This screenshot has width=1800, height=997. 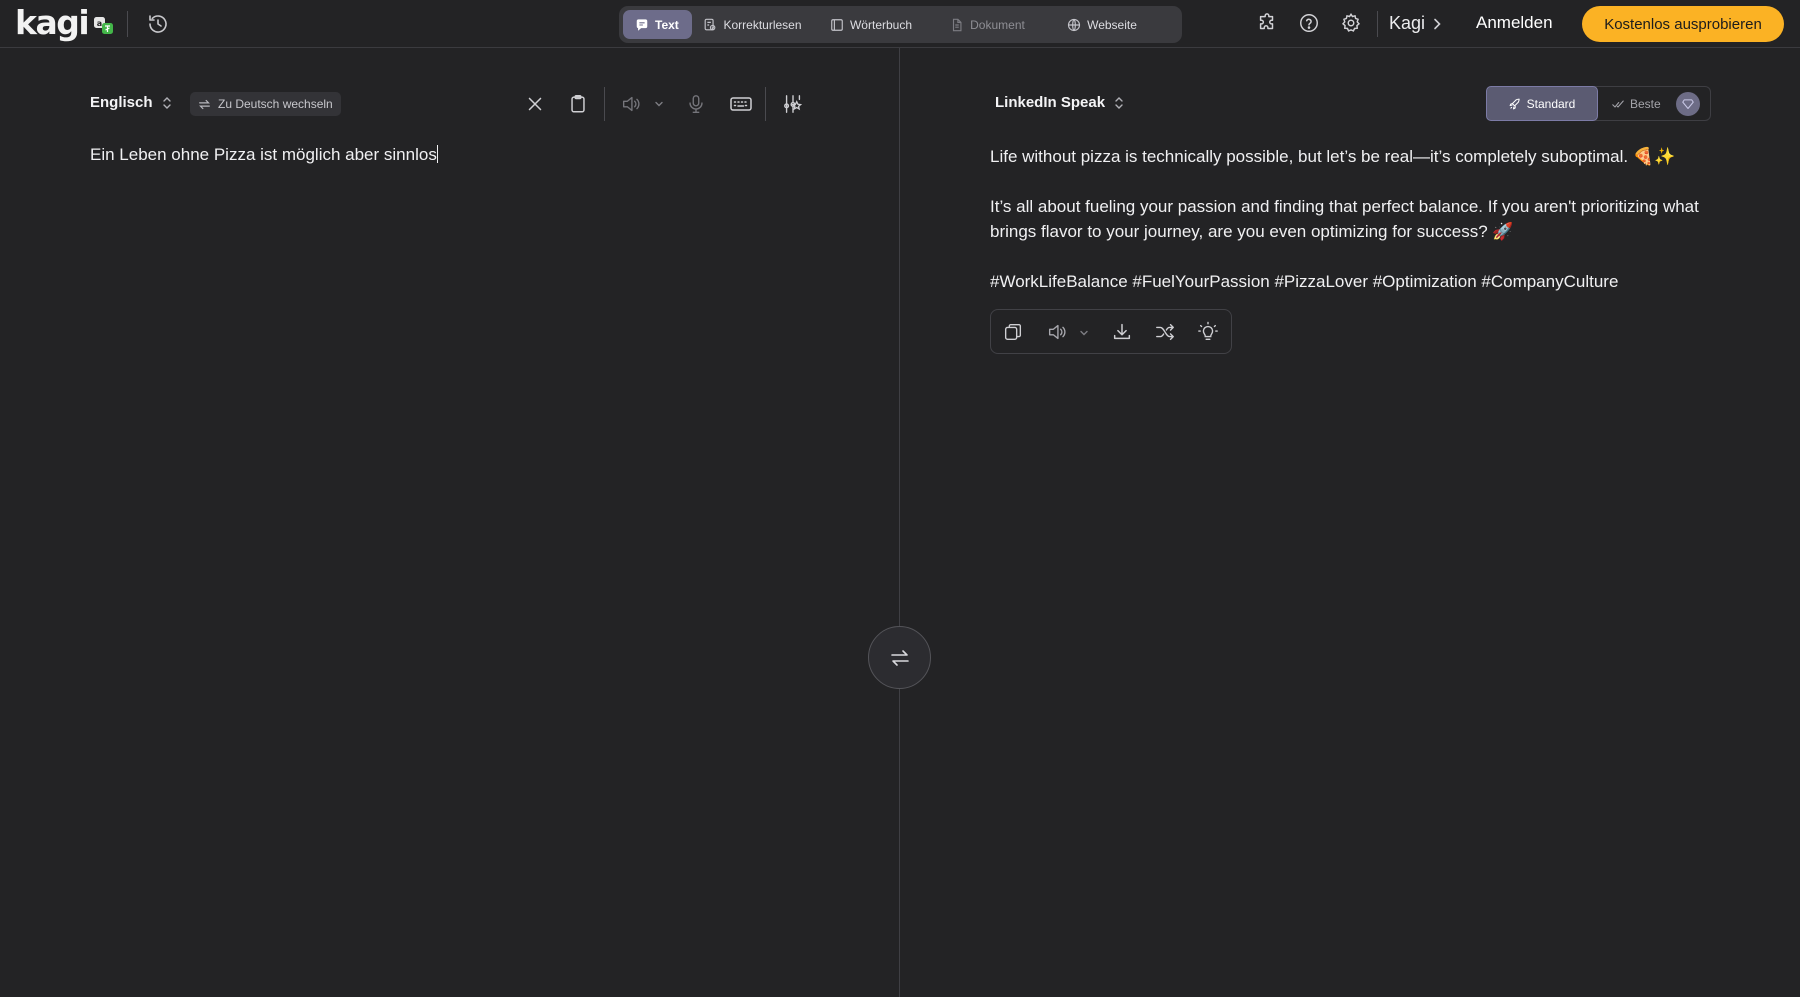 What do you see at coordinates (158, 24) in the screenshot?
I see `history-icon` at bounding box center [158, 24].